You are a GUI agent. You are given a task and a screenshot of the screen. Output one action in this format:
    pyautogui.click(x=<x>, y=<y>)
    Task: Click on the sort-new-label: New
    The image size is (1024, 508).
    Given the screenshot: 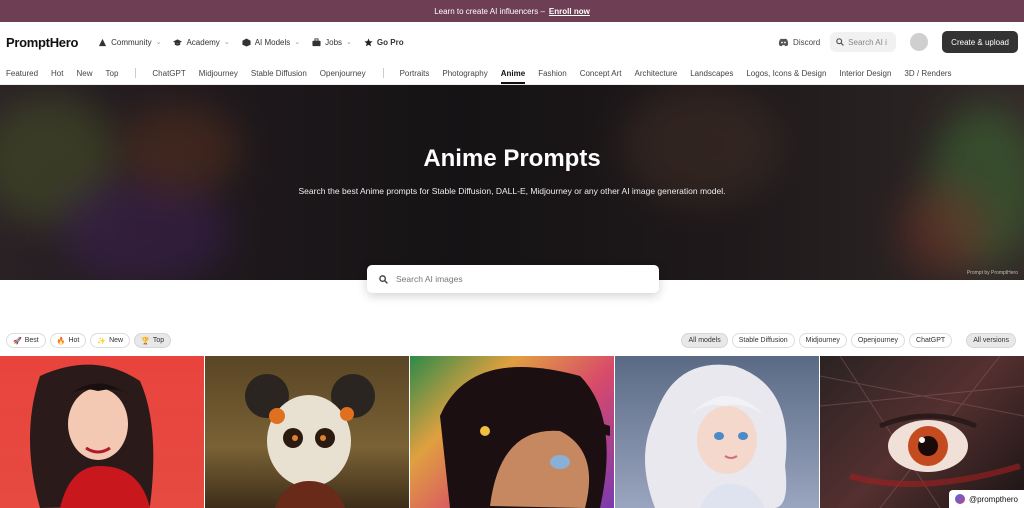 What is the action you would take?
    pyautogui.click(x=116, y=340)
    